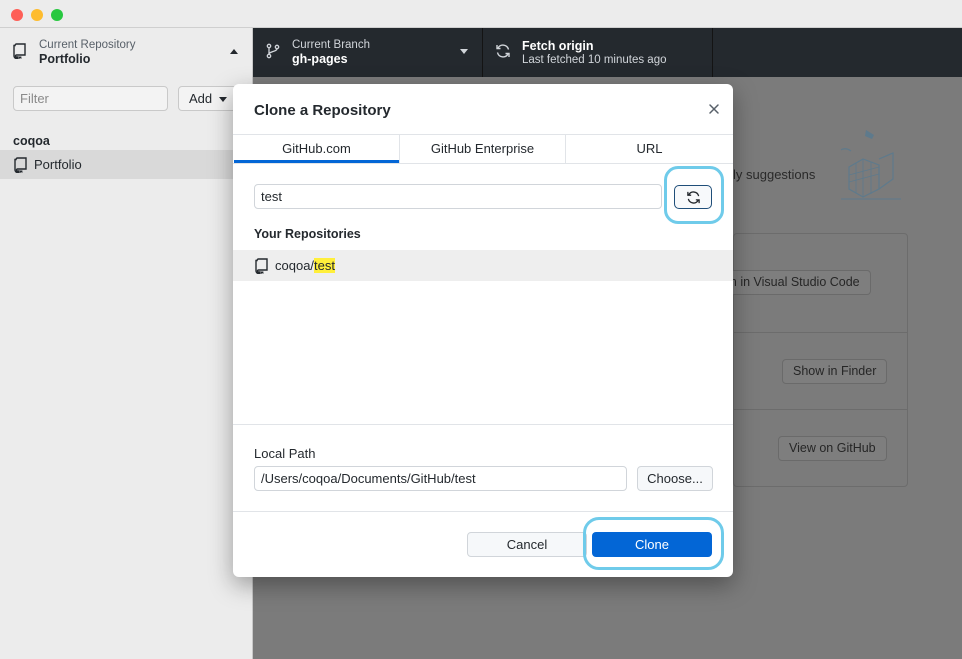  Describe the element at coordinates (835, 371) in the screenshot. I see `show-in-finder-button: Show in Finder` at that location.